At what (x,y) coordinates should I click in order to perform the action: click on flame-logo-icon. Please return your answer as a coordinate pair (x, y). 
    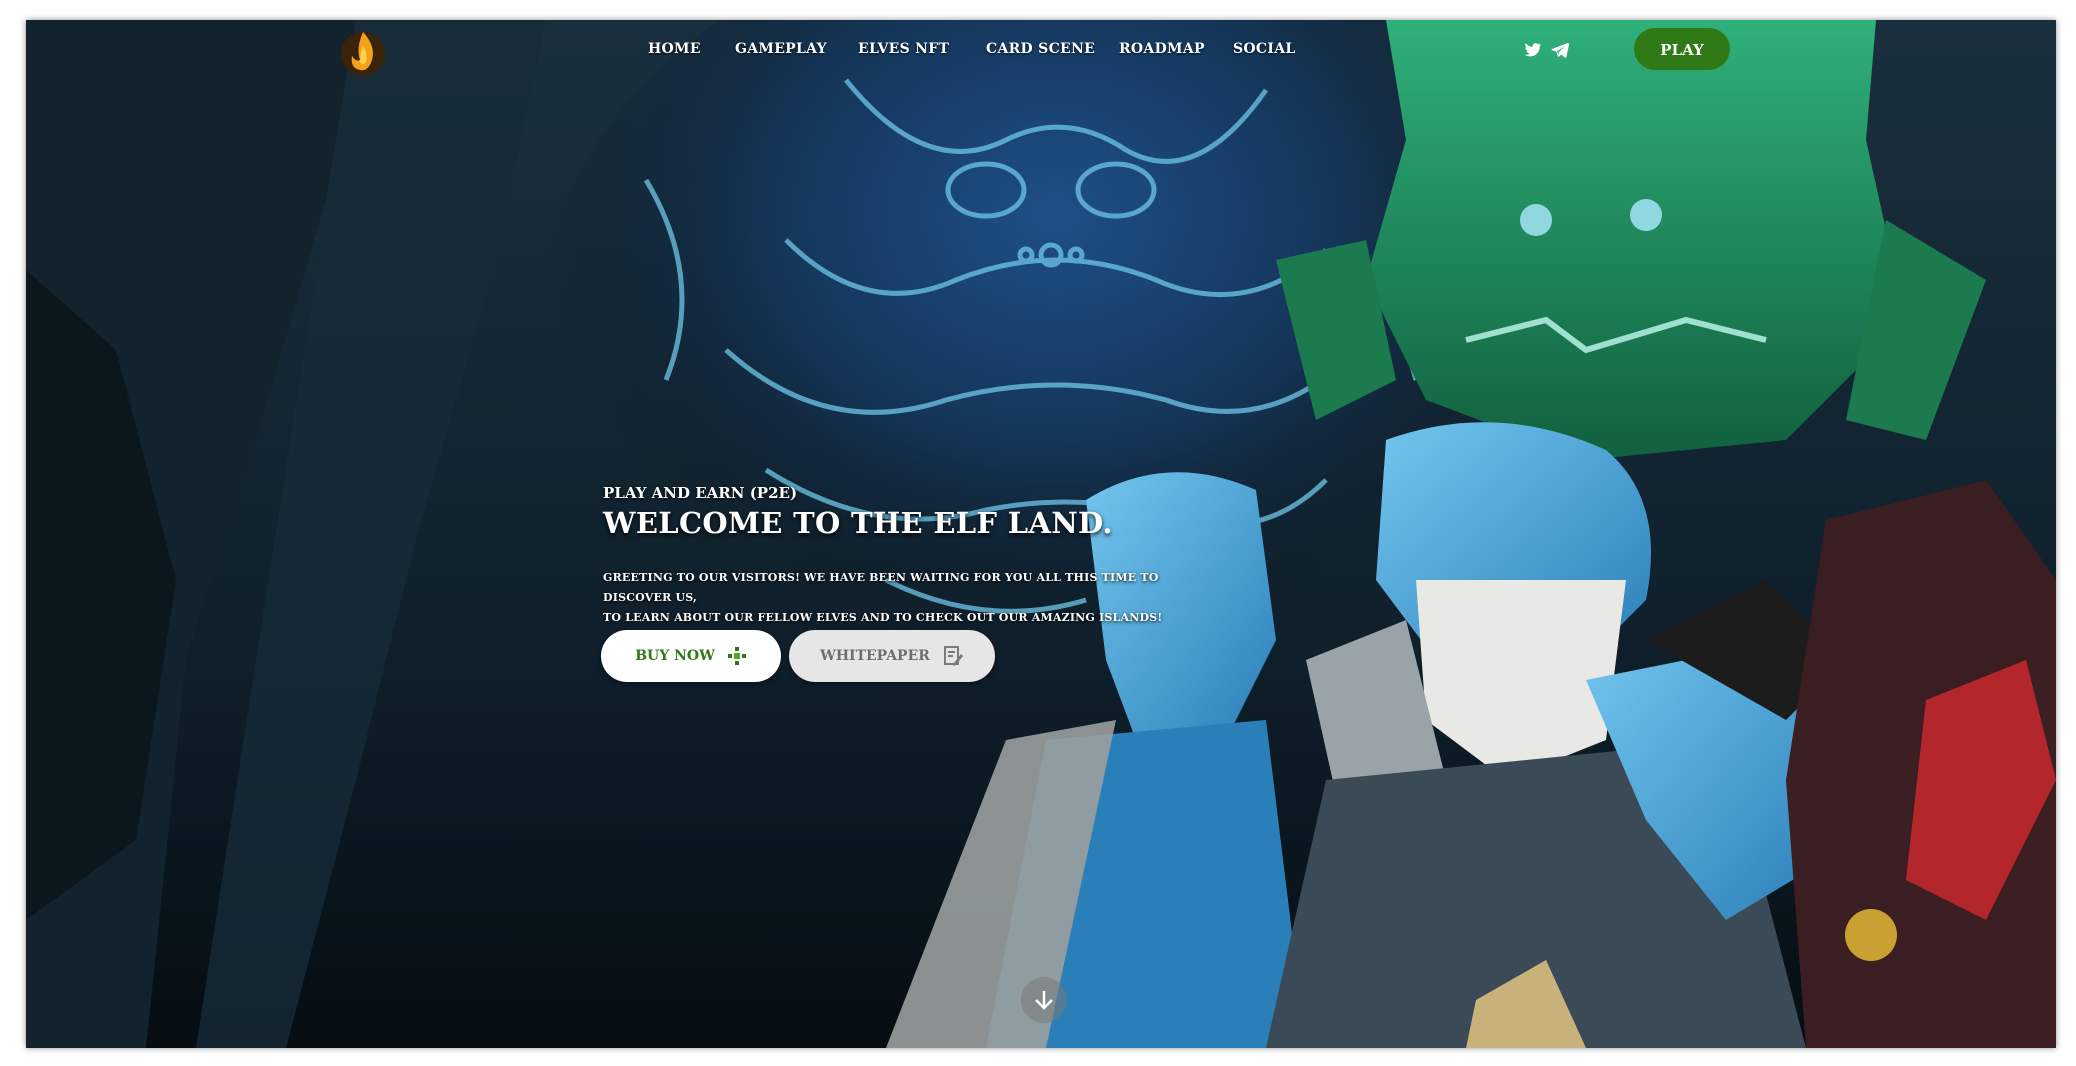
    Looking at the image, I should click on (363, 51).